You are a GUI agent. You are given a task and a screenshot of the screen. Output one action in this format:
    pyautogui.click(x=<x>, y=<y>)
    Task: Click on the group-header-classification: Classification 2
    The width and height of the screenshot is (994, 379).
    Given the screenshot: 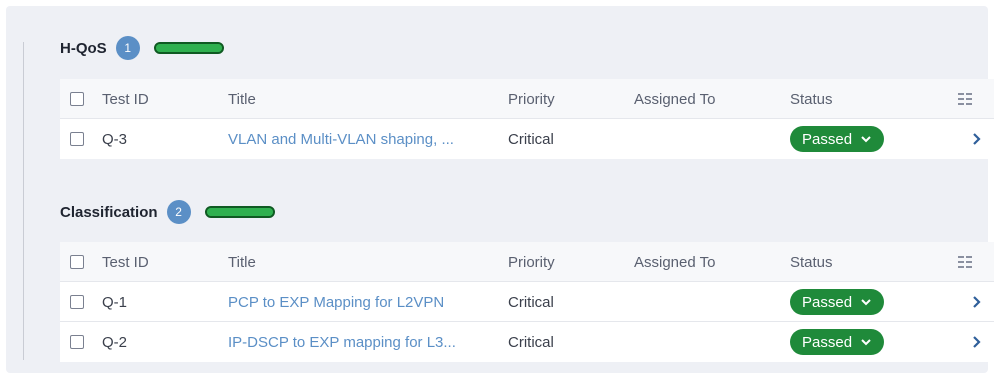 What is the action you would take?
    pyautogui.click(x=167, y=212)
    